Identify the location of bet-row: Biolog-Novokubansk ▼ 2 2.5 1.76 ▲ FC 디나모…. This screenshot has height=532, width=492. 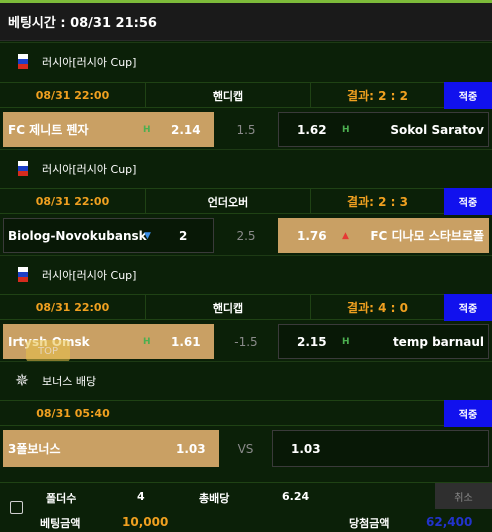
(246, 236).